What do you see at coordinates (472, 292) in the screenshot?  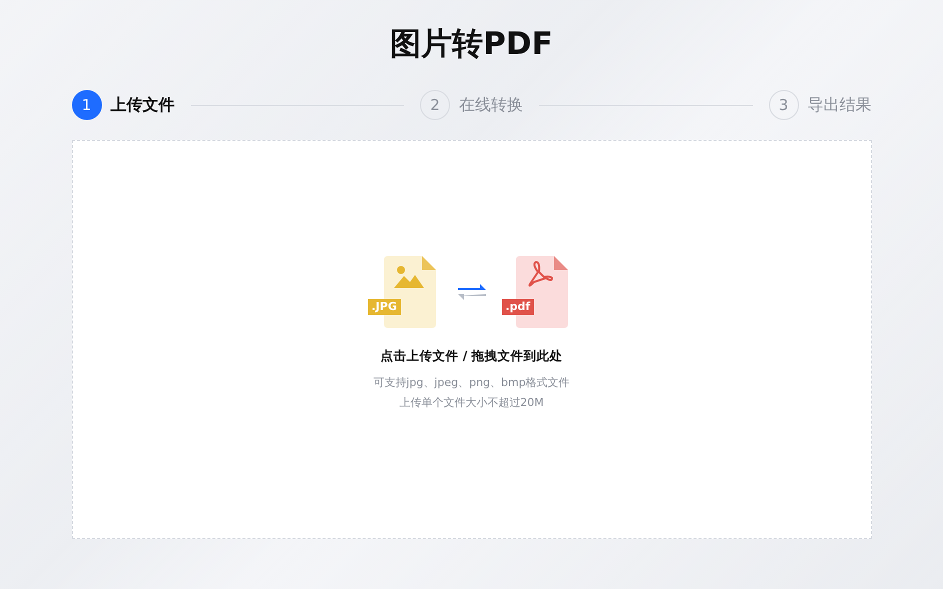 I see `swap-arrows-icon` at bounding box center [472, 292].